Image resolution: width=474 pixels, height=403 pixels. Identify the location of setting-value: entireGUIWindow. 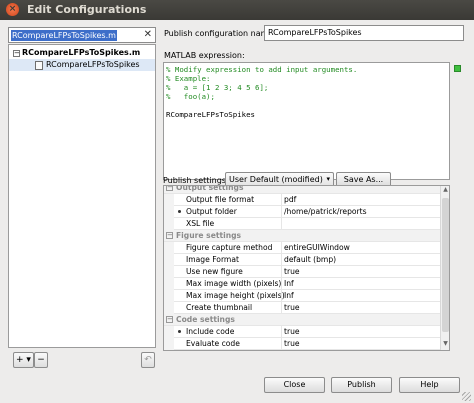
(317, 247).